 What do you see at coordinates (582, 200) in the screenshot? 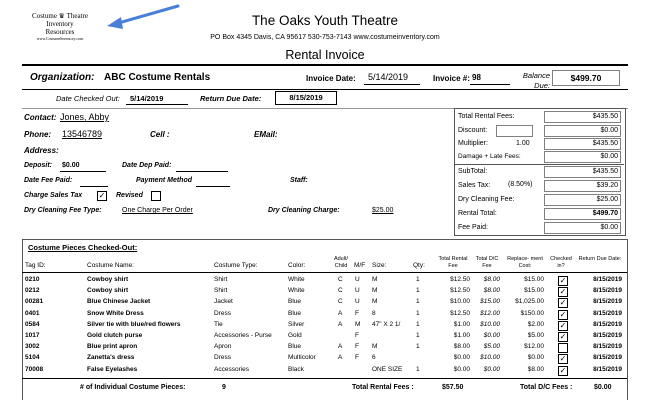
I see `dry-cleaning-fee-field: $25.00` at bounding box center [582, 200].